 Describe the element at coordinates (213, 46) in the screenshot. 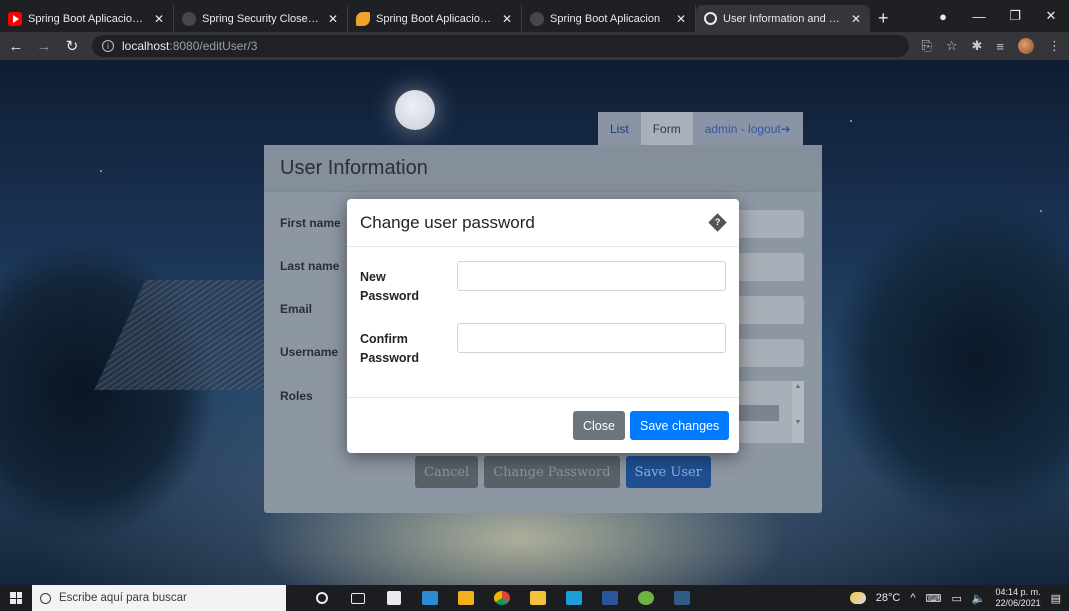

I see `url-path: :8080/editUser/3` at that location.